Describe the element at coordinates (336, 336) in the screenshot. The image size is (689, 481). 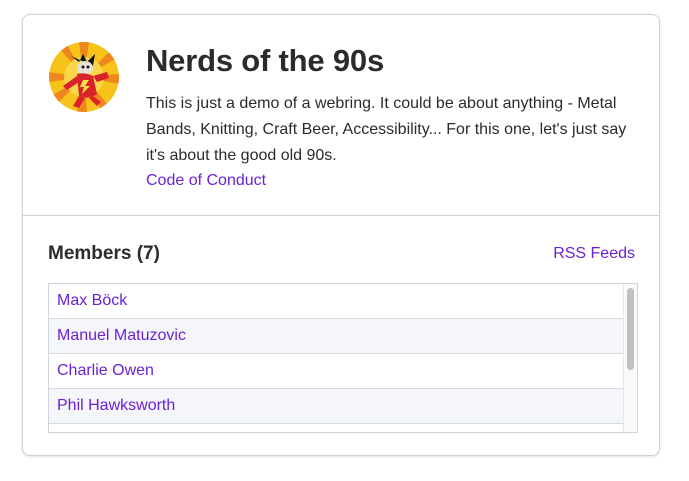
I see `list-item: Manuel Matuzovic` at that location.